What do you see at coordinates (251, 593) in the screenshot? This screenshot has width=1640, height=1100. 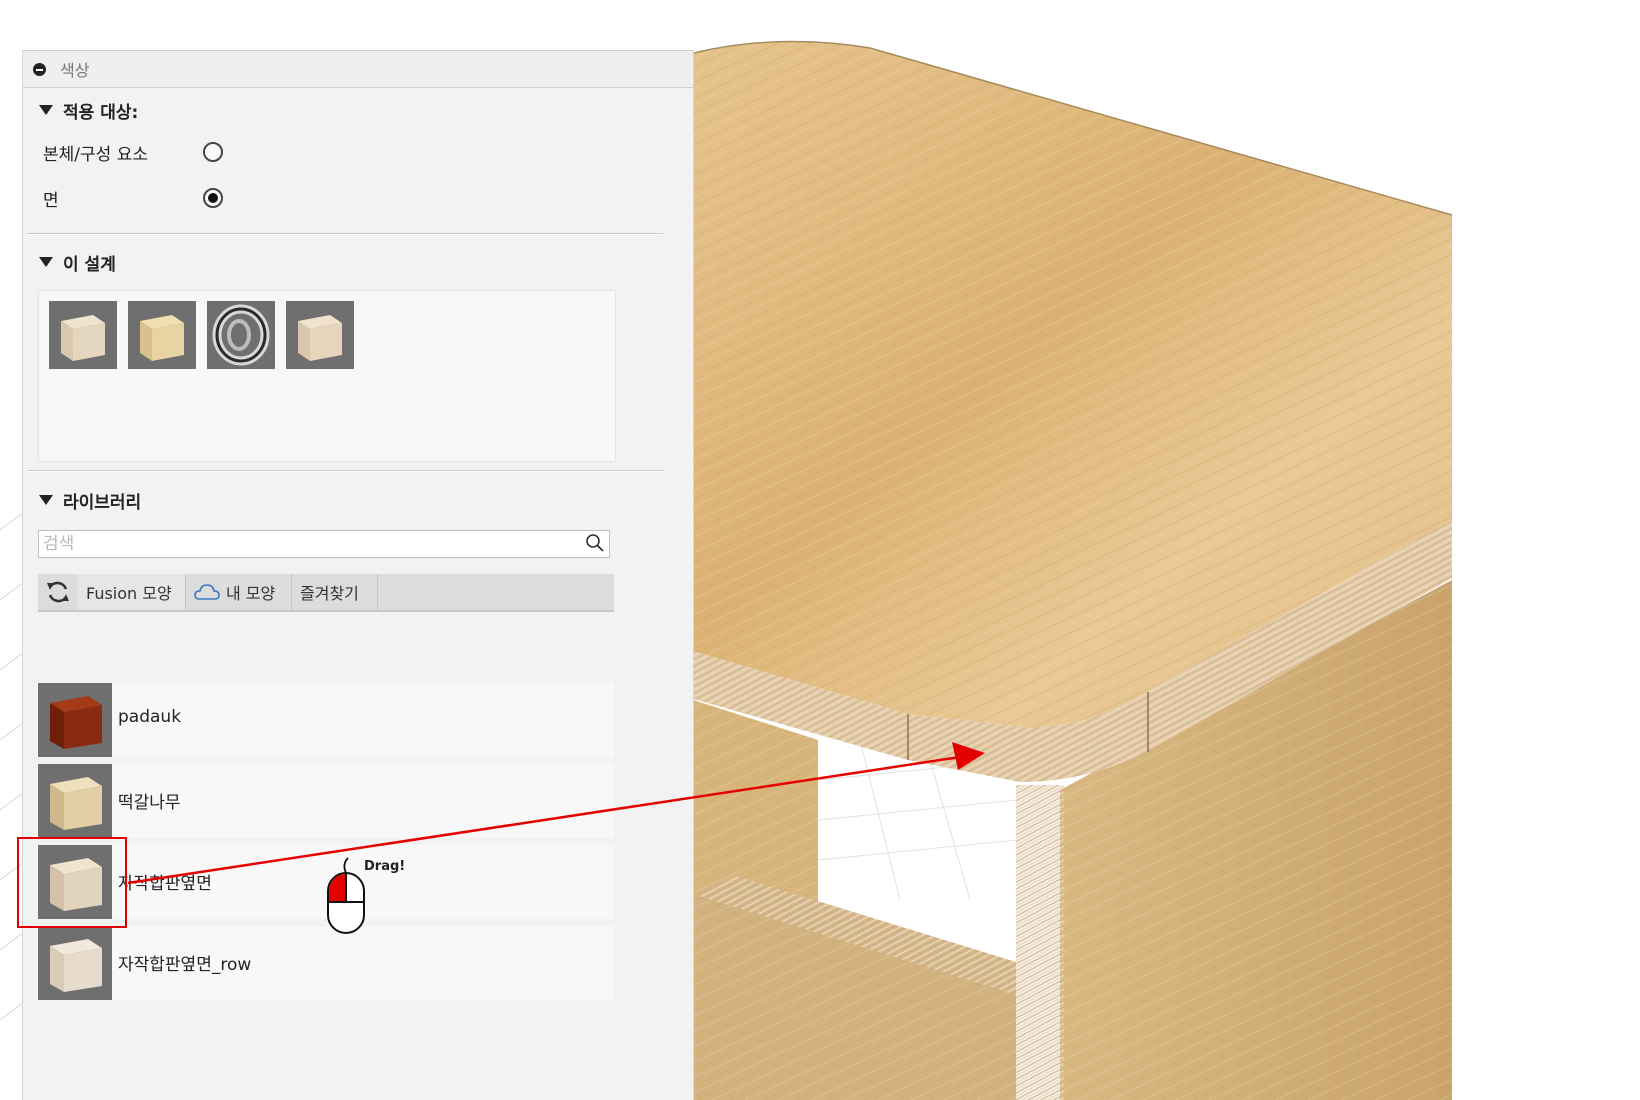 I see `tab-label: 내 모양` at bounding box center [251, 593].